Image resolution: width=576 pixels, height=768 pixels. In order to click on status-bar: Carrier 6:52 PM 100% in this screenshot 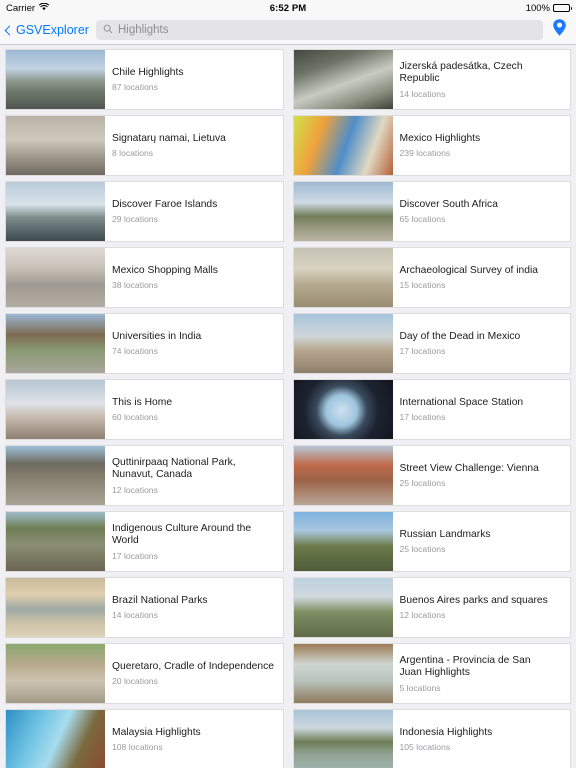, I will do `click(288, 8)`.